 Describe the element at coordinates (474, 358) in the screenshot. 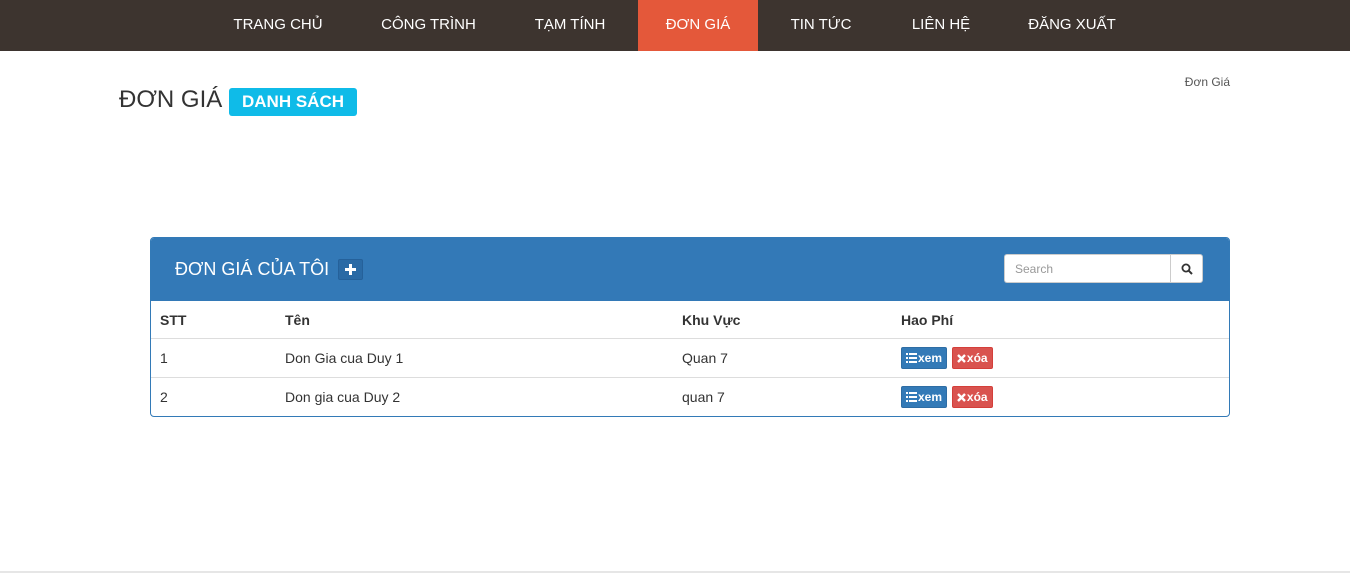

I see `cell-ten: Don Gia cua Duy 1` at that location.